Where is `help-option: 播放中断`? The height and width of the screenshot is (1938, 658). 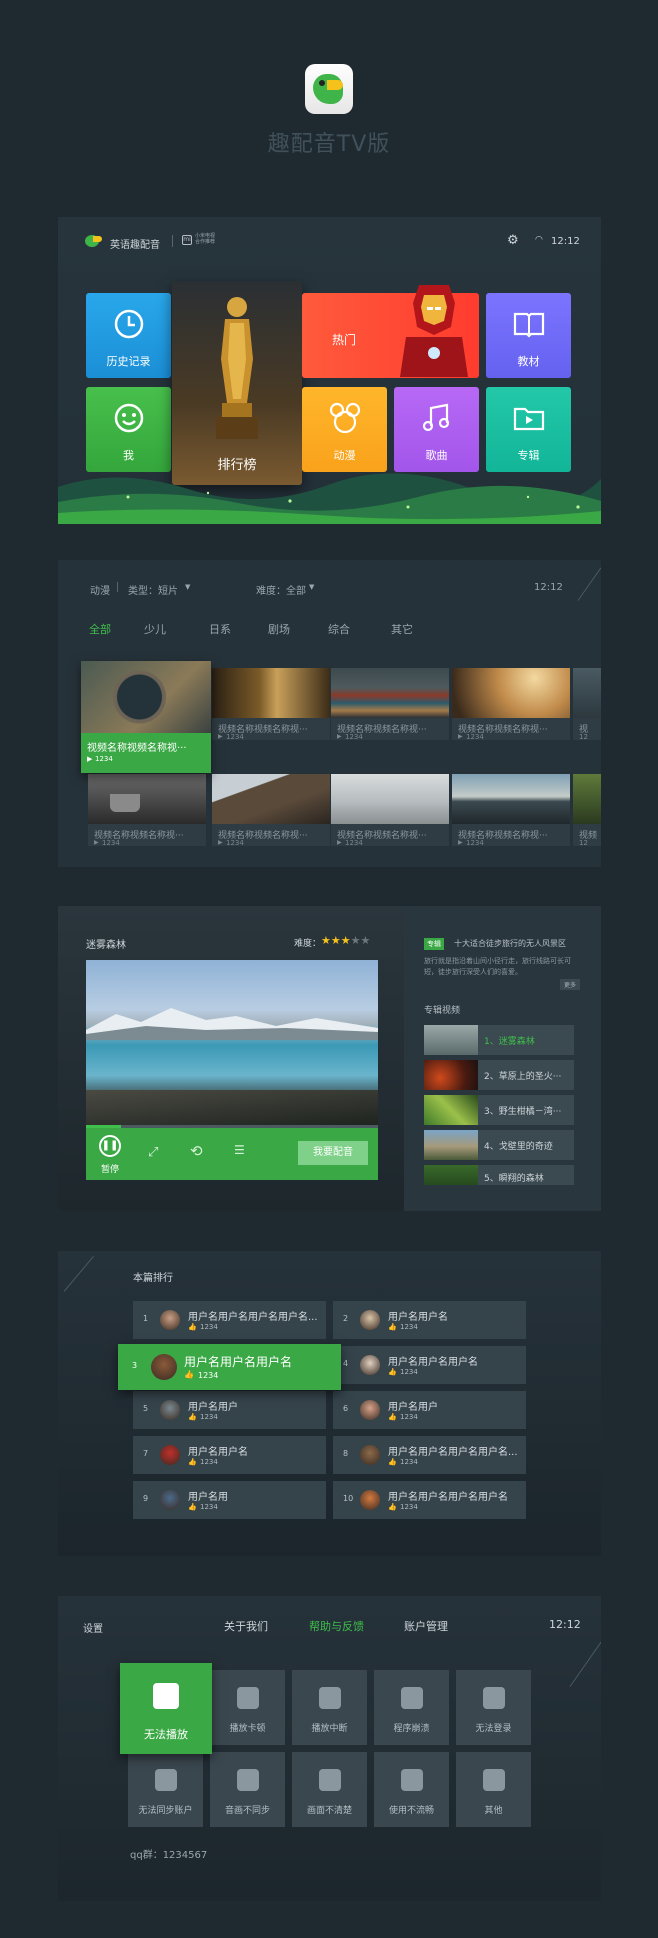
help-option: 播放中断 is located at coordinates (329, 1707).